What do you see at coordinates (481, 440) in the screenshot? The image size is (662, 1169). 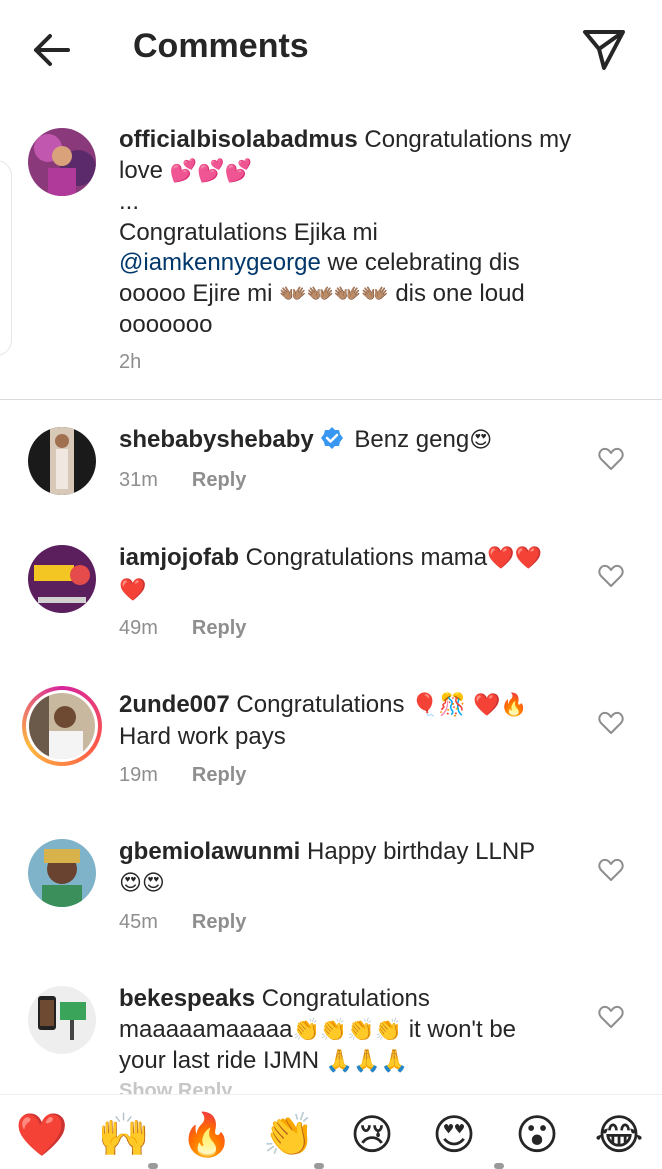 I see `heart-eyes-emoji: 😍` at bounding box center [481, 440].